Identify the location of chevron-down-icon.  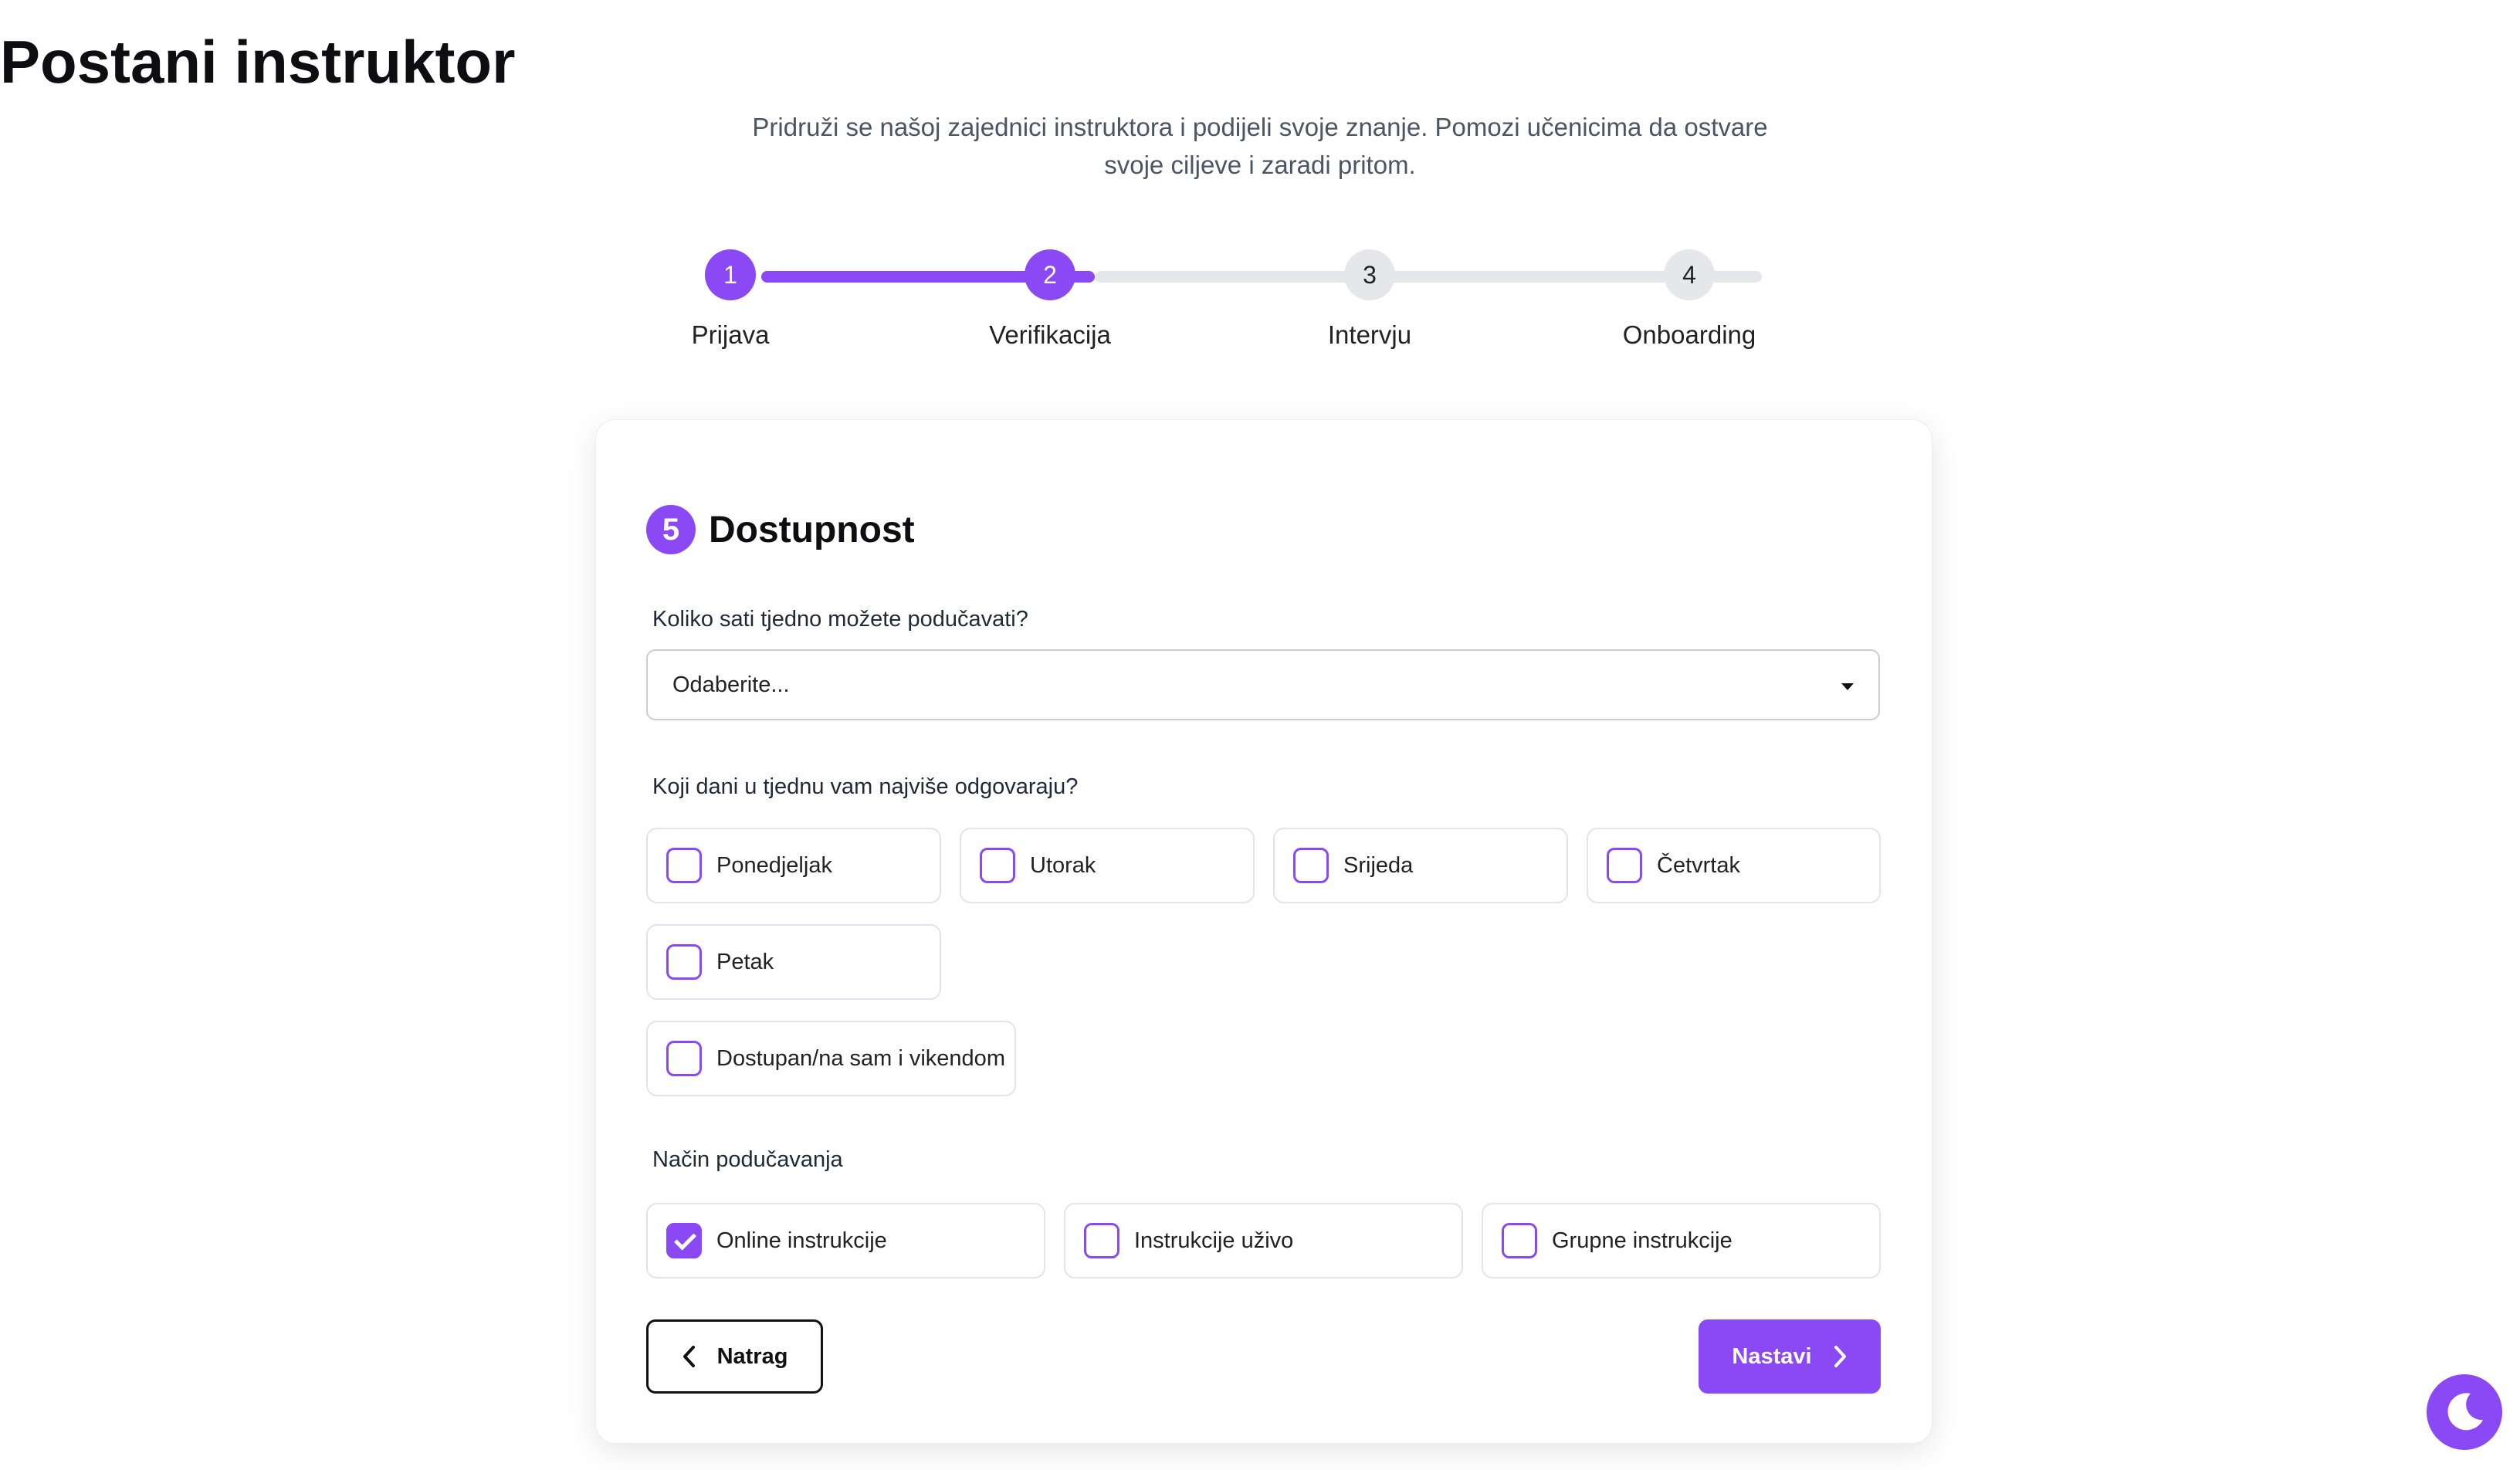
(1848, 687).